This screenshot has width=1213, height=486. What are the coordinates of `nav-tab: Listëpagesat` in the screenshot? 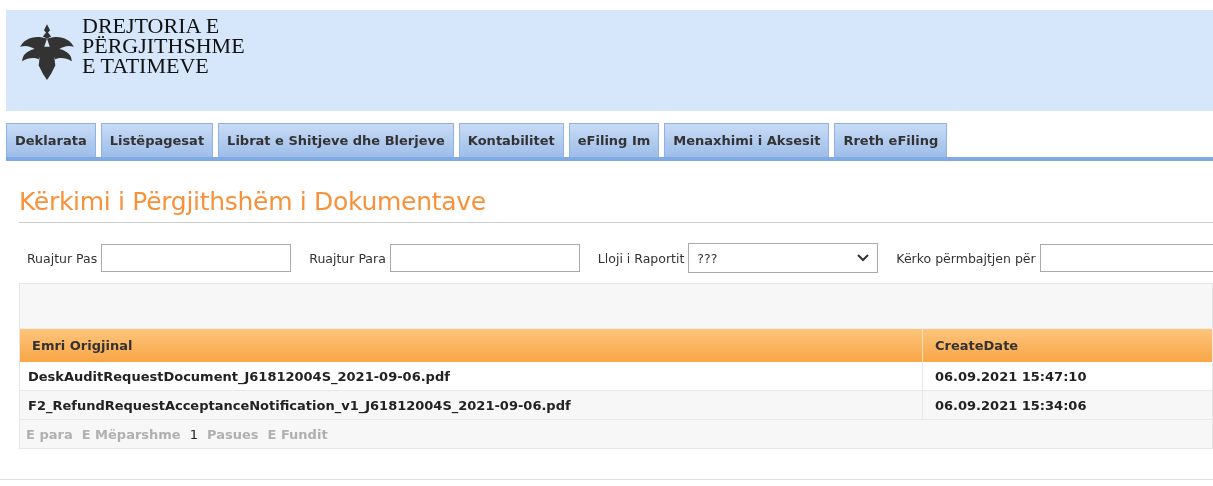 It's located at (157, 140).